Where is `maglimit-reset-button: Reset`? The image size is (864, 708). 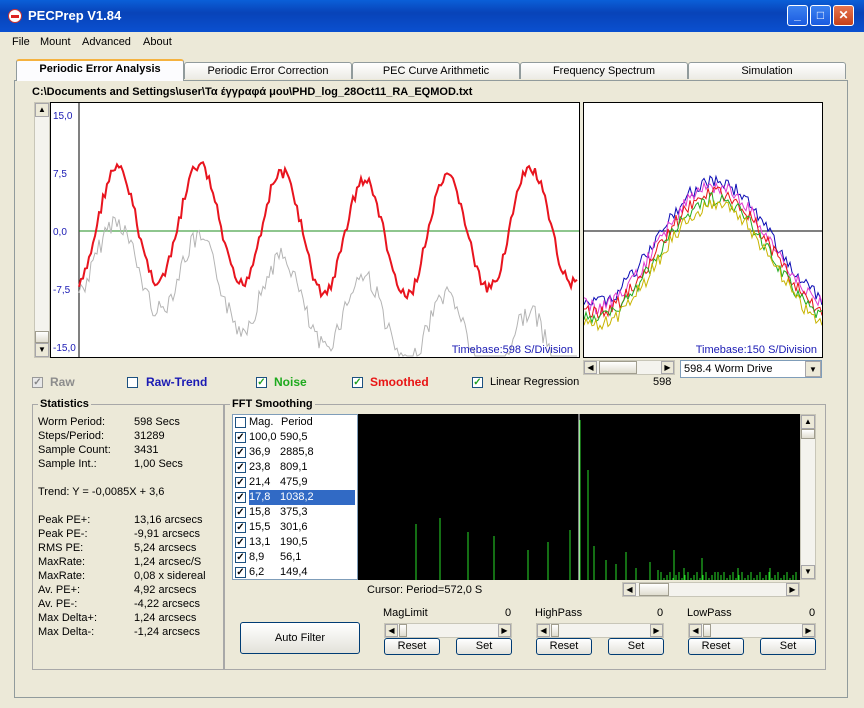 maglimit-reset-button: Reset is located at coordinates (412, 646).